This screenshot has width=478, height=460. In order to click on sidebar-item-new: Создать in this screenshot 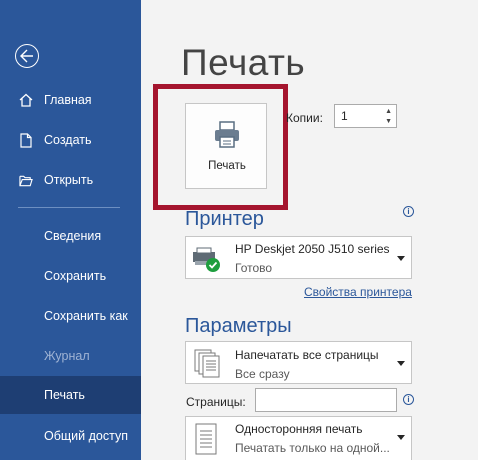, I will do `click(70, 140)`.